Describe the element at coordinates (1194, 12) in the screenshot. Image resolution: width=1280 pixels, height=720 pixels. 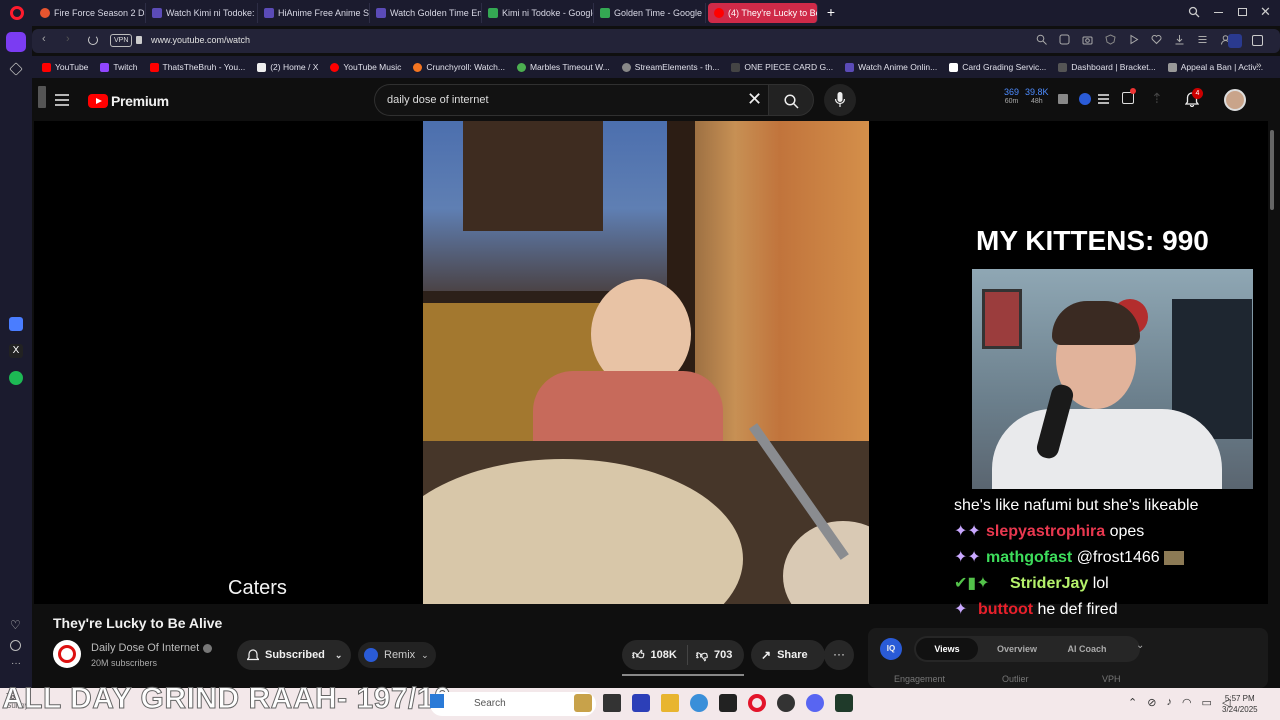
I see `search-tabs-icon` at that location.